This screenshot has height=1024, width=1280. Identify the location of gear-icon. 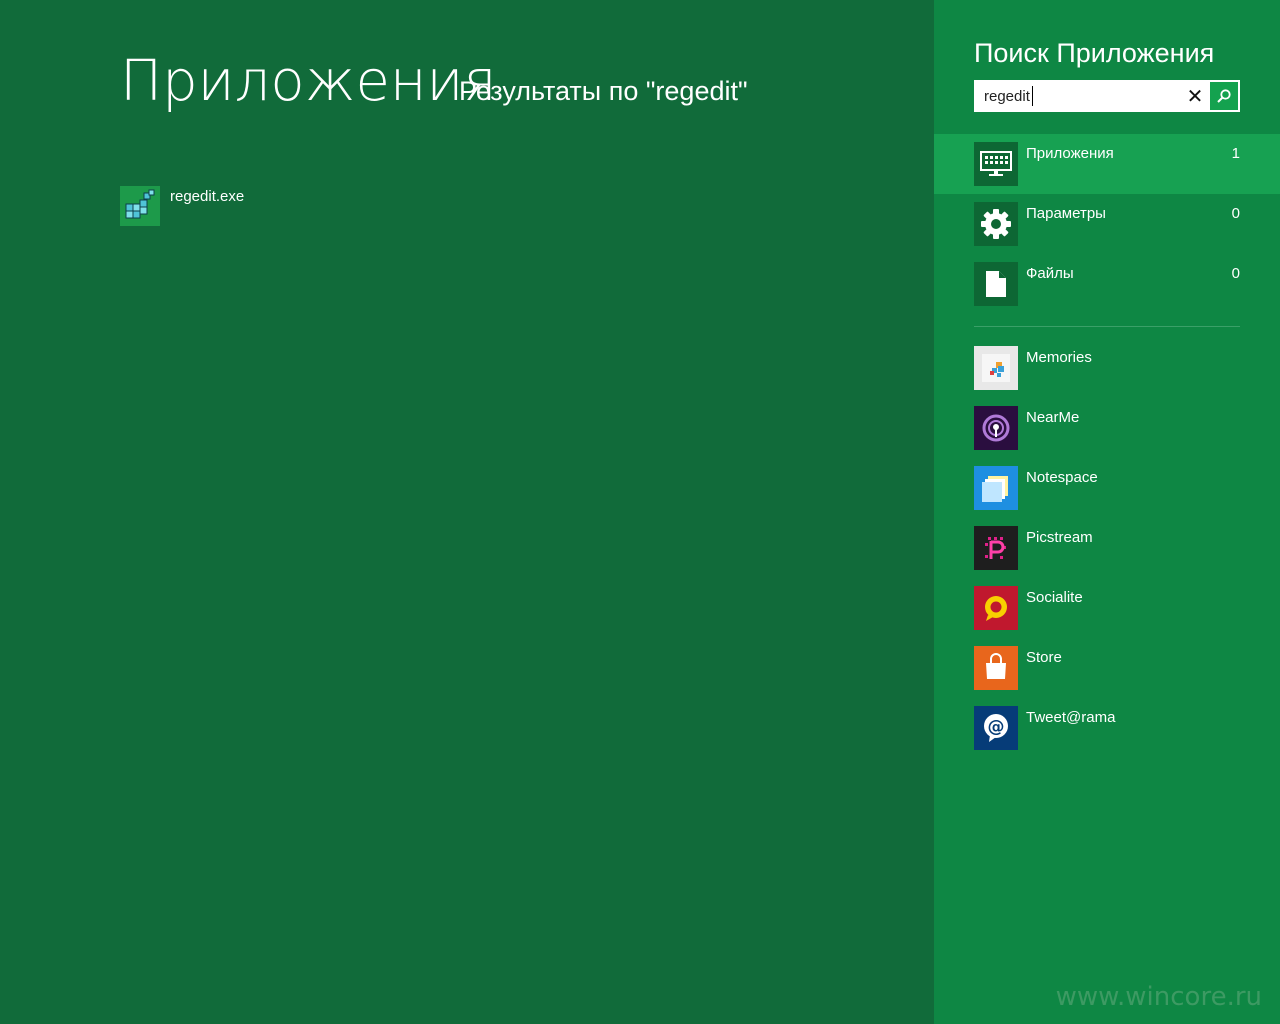
(996, 224).